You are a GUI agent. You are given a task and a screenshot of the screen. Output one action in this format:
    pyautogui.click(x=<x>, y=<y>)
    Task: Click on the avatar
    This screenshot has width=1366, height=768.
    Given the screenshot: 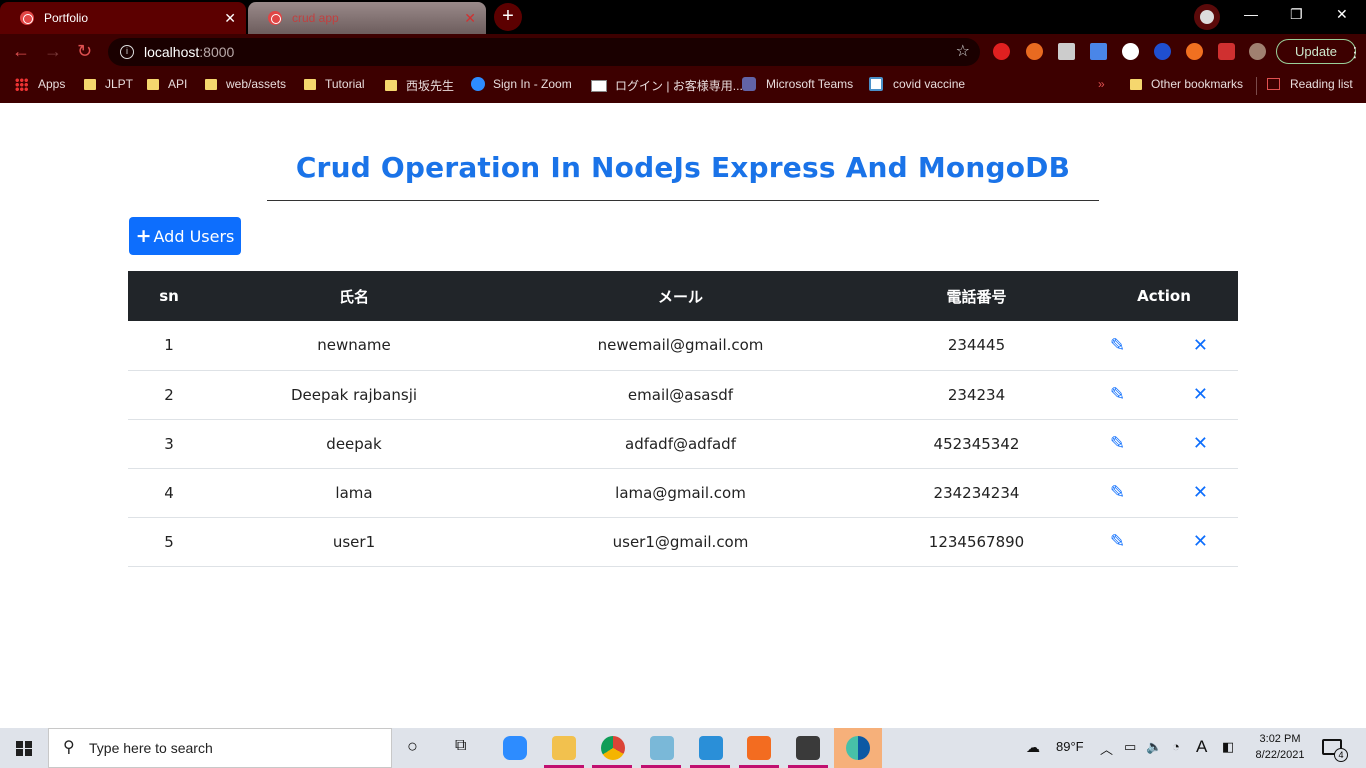 What is the action you would take?
    pyautogui.click(x=1257, y=51)
    